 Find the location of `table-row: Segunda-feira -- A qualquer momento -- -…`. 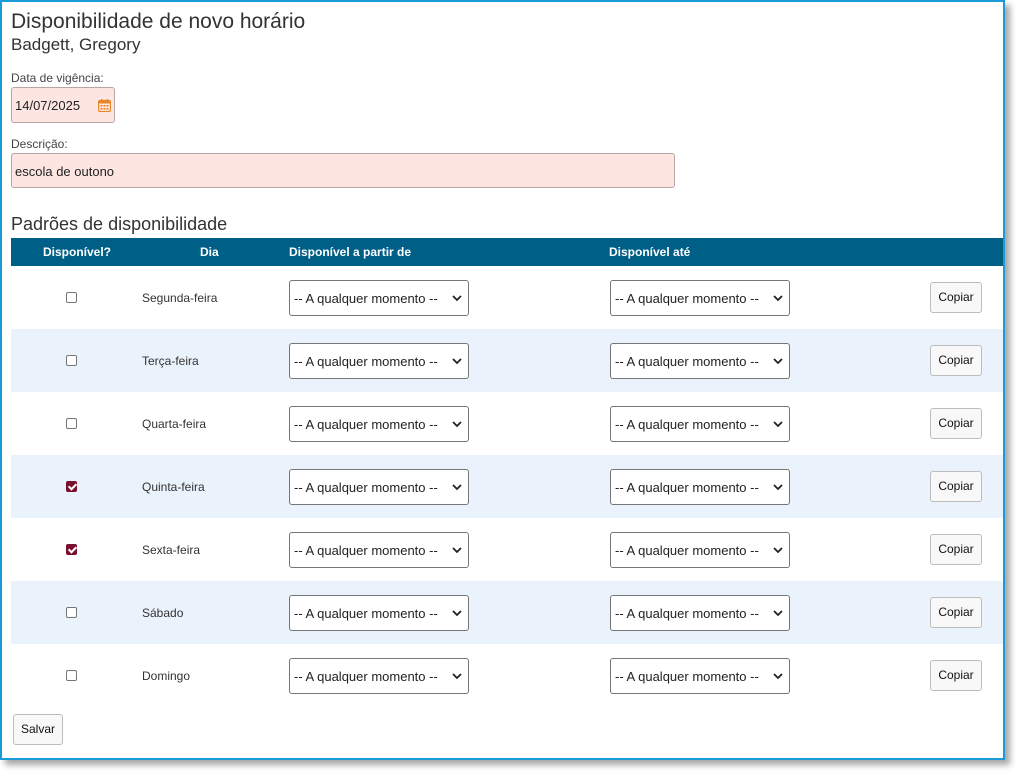

table-row: Segunda-feira -- A qualquer momento -- -… is located at coordinates (507, 297).